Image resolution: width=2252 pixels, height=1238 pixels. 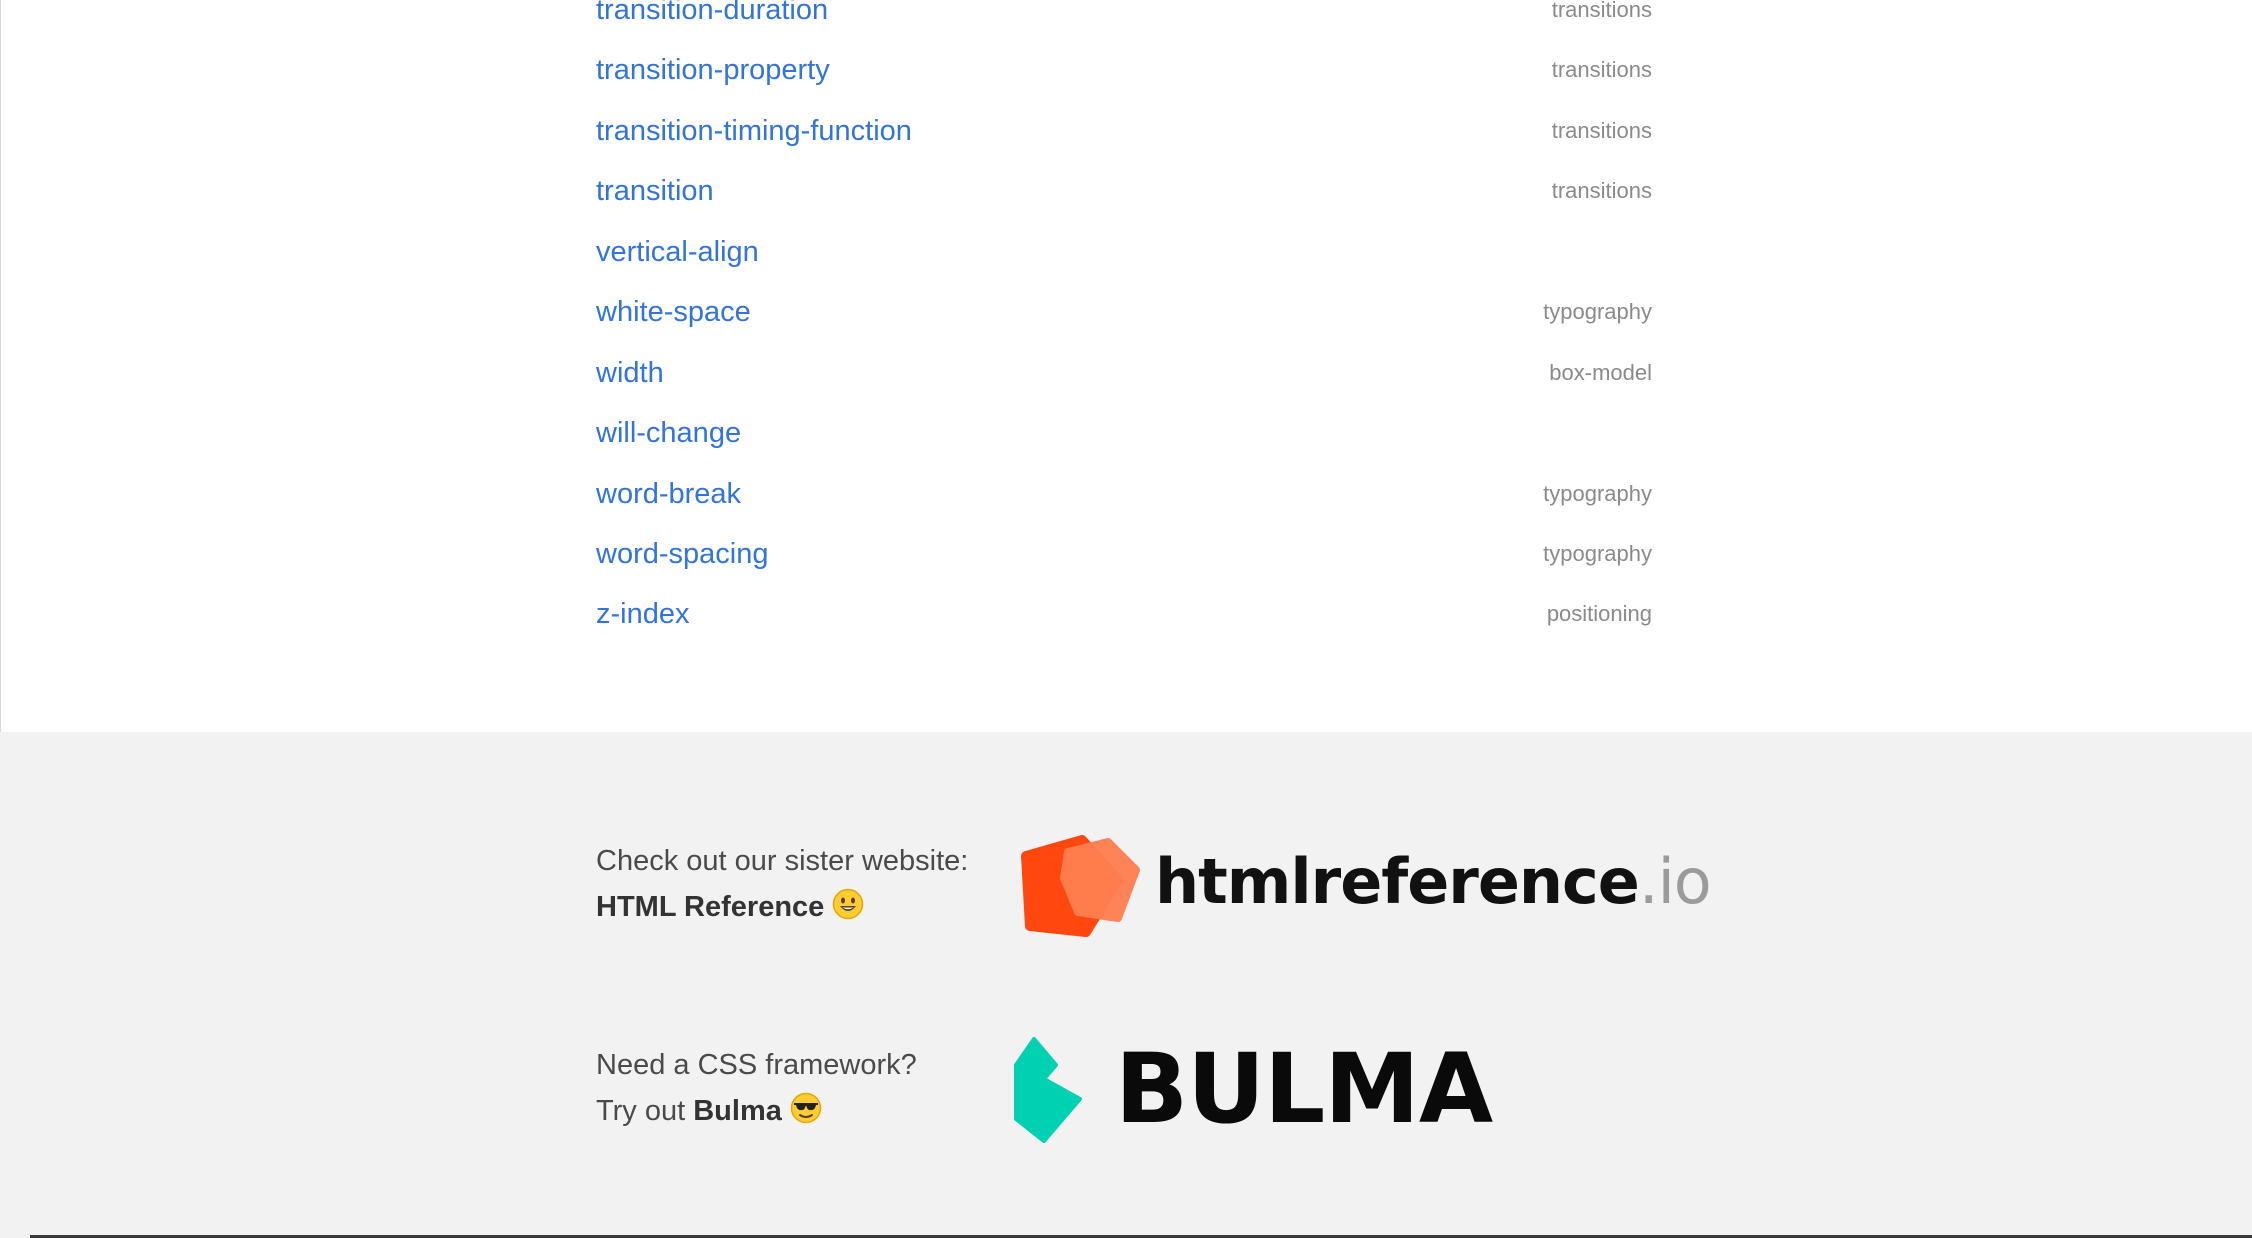 I want to click on list-item: transition-timing-function transitions, so click(x=1124, y=131).